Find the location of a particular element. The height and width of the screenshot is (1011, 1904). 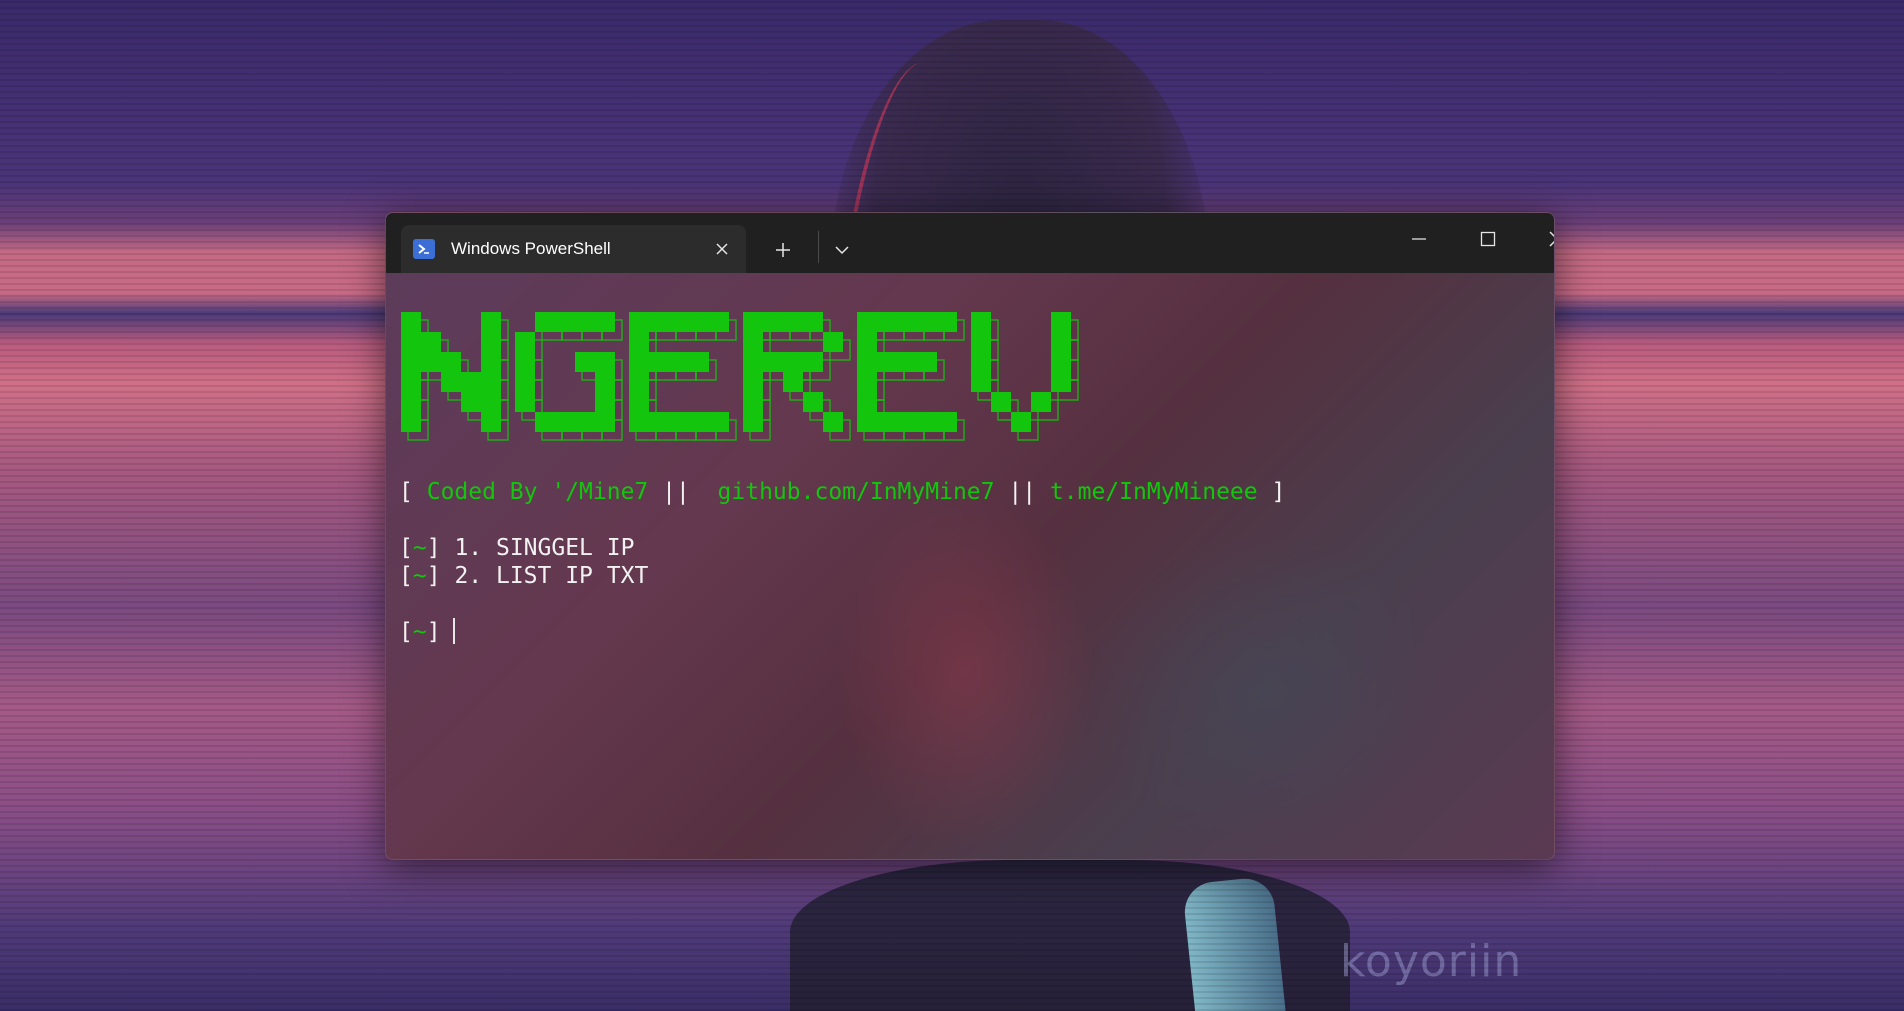

wallpaper-arm is located at coordinates (1235, 943).